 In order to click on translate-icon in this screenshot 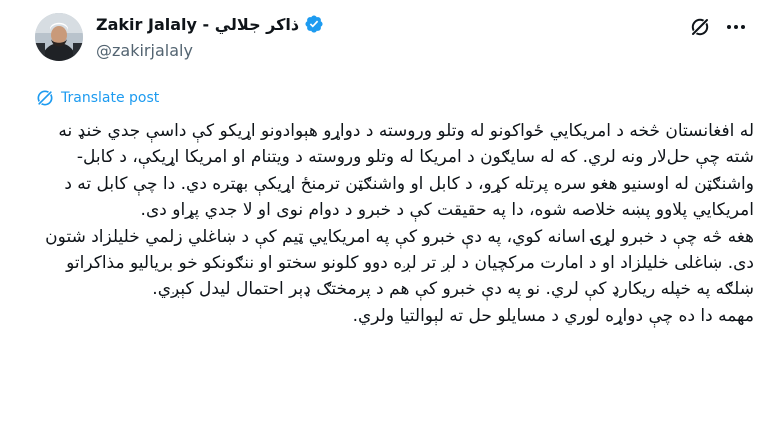, I will do `click(45, 98)`.